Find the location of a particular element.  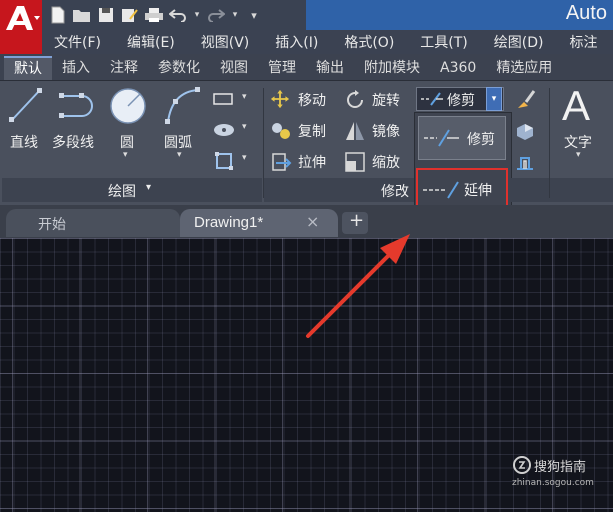

tab-view: 视图 is located at coordinates (234, 68).